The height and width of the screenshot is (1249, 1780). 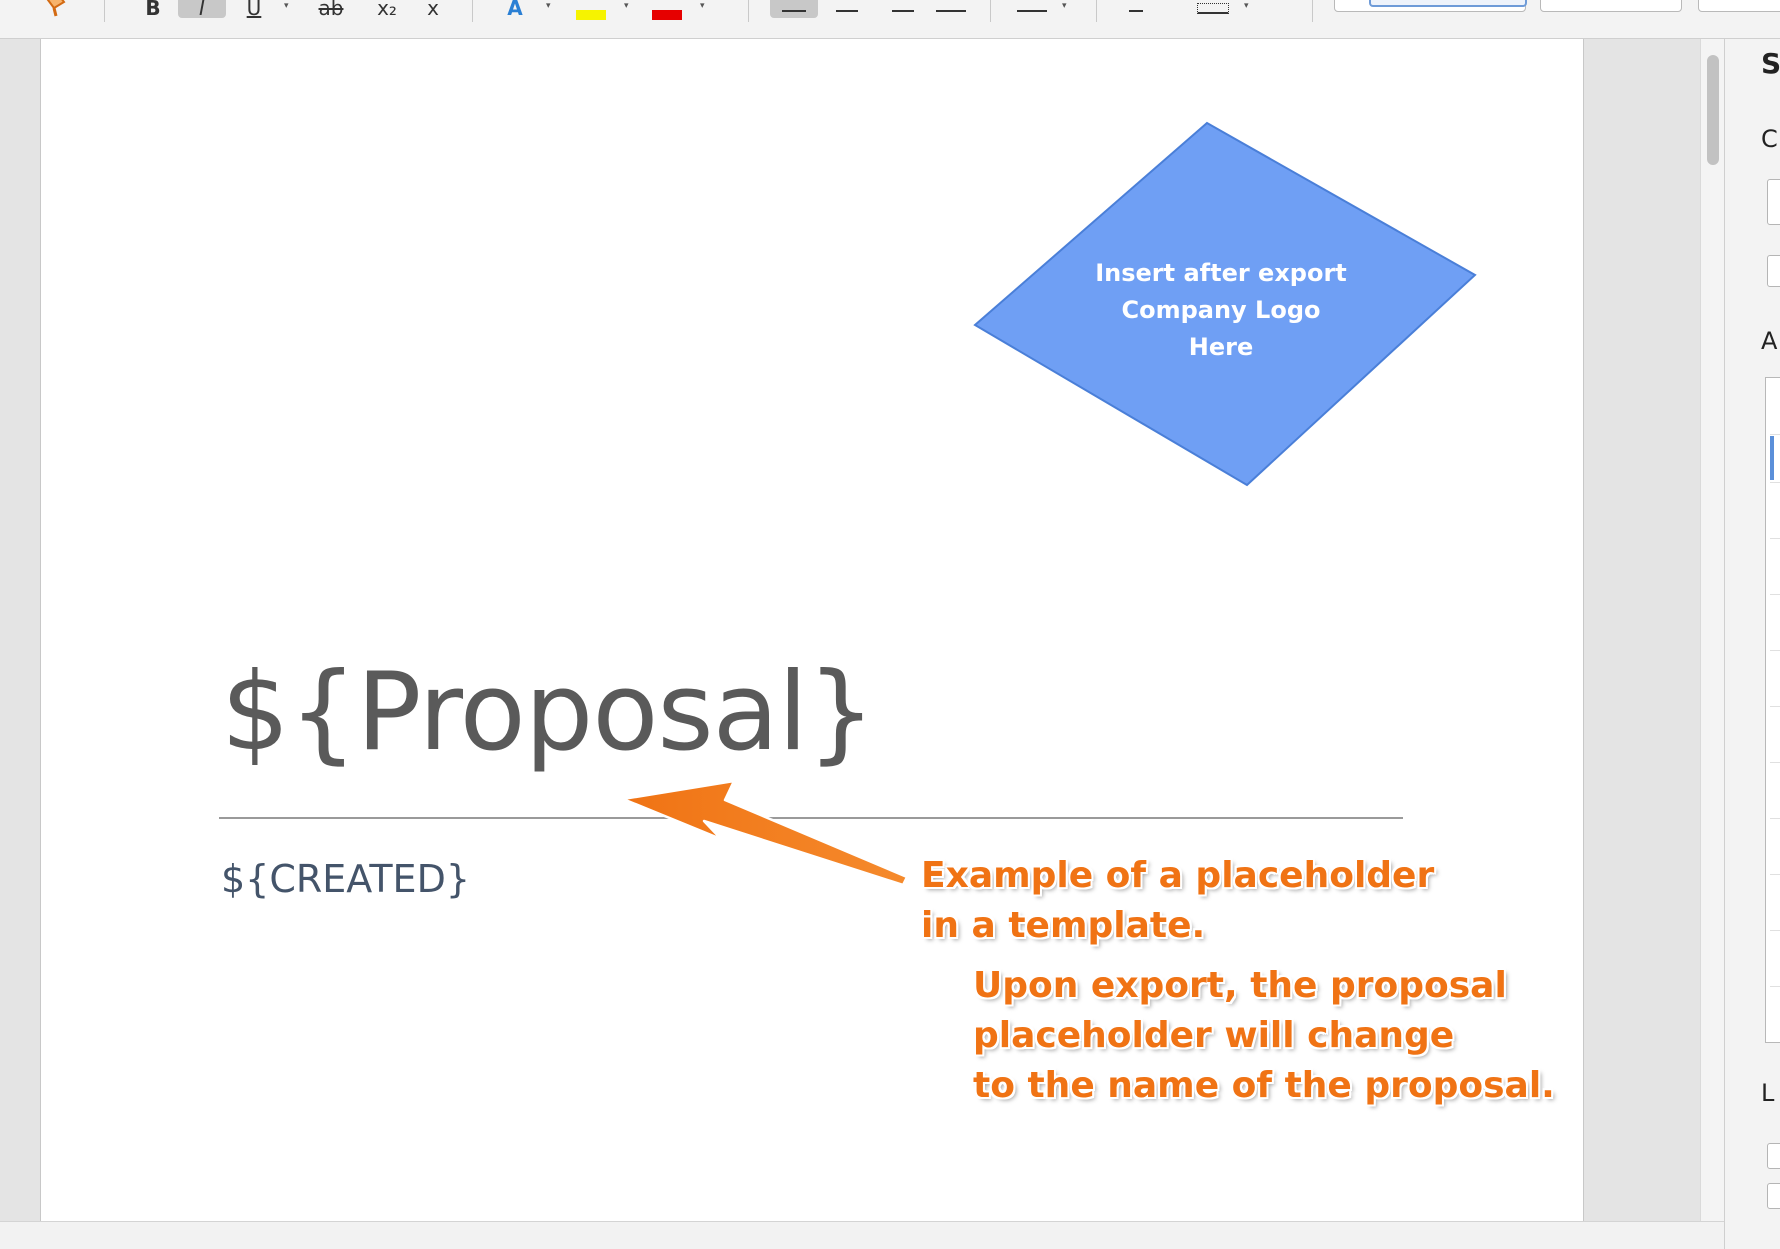 I want to click on align-right-button, so click(x=903, y=9).